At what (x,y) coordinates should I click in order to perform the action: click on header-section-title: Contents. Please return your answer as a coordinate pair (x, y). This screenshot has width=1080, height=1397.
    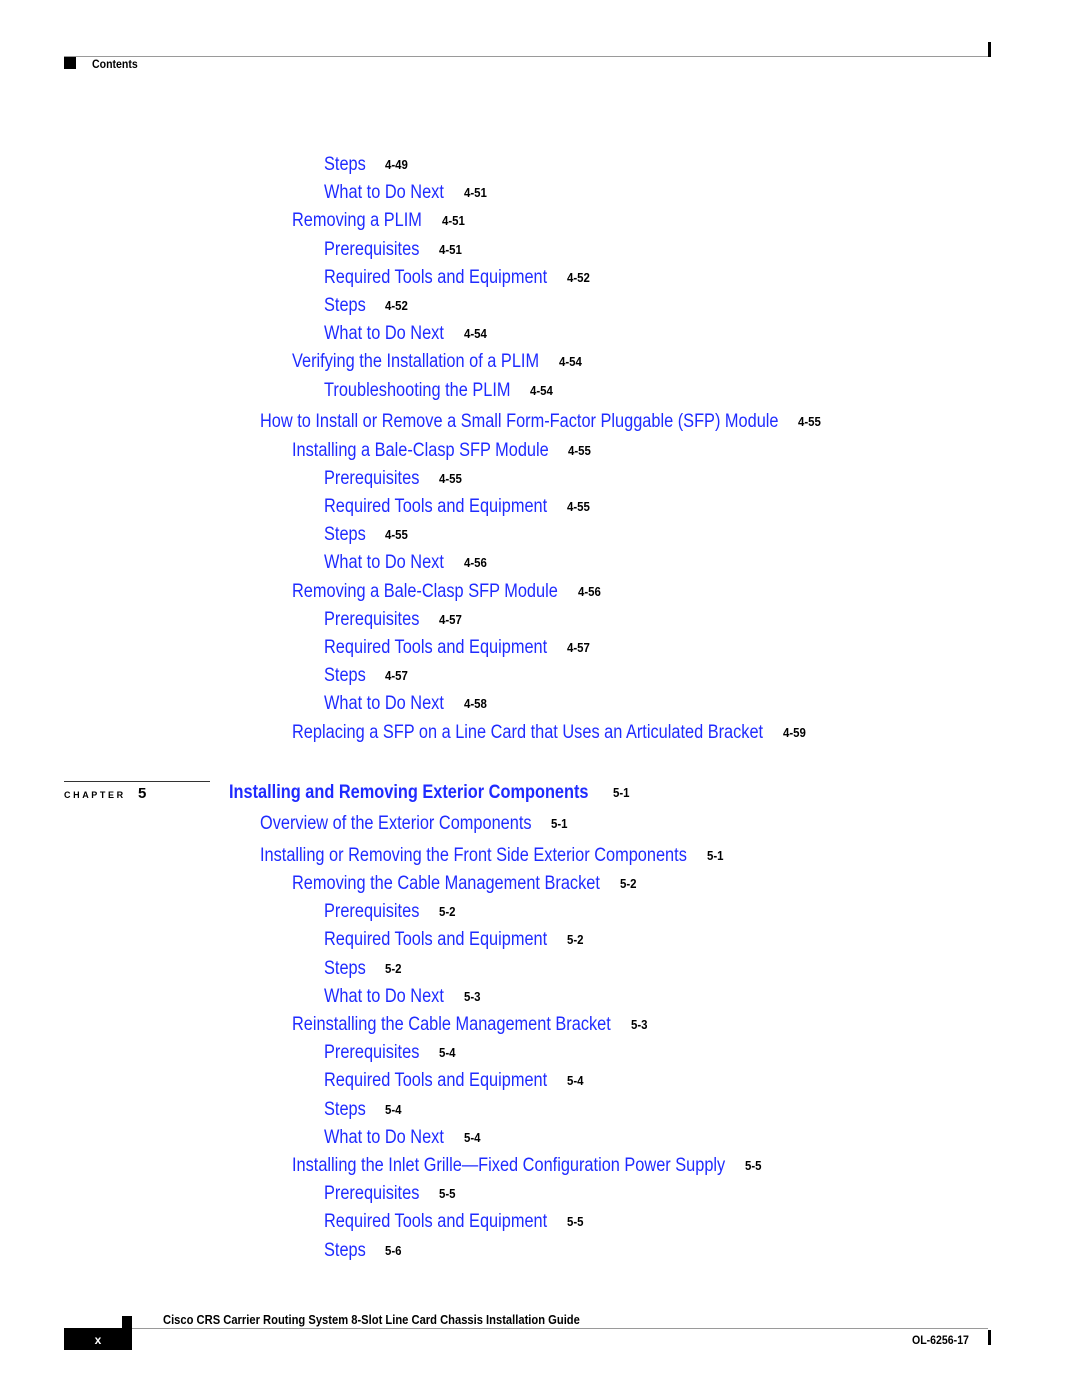
    Looking at the image, I should click on (115, 64).